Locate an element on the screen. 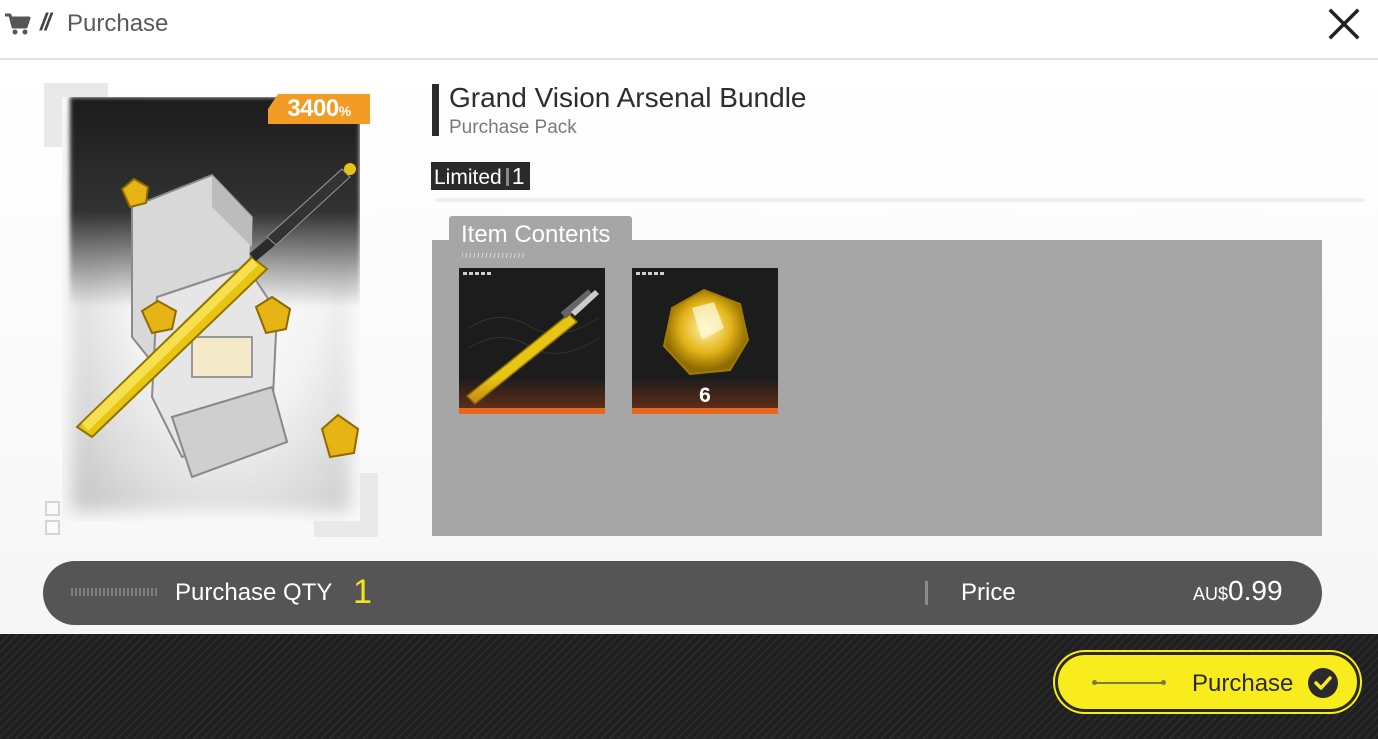 This screenshot has height=739, width=1378. item-contents-label: Item Contents is located at coordinates (536, 234).